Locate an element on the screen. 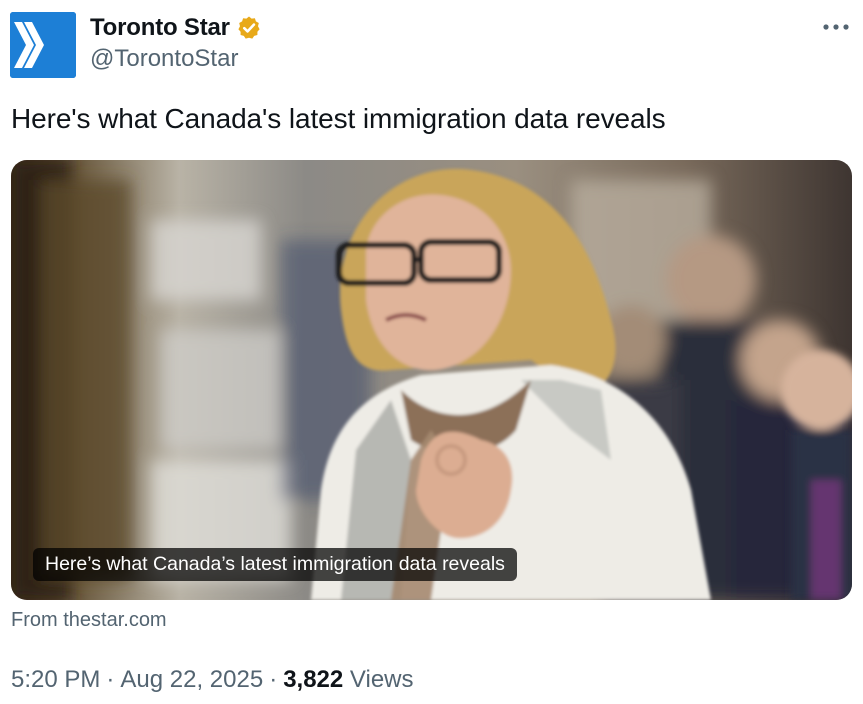 This screenshot has width=863, height=704. tweet-date: Aug 22, 2025 is located at coordinates (191, 679).